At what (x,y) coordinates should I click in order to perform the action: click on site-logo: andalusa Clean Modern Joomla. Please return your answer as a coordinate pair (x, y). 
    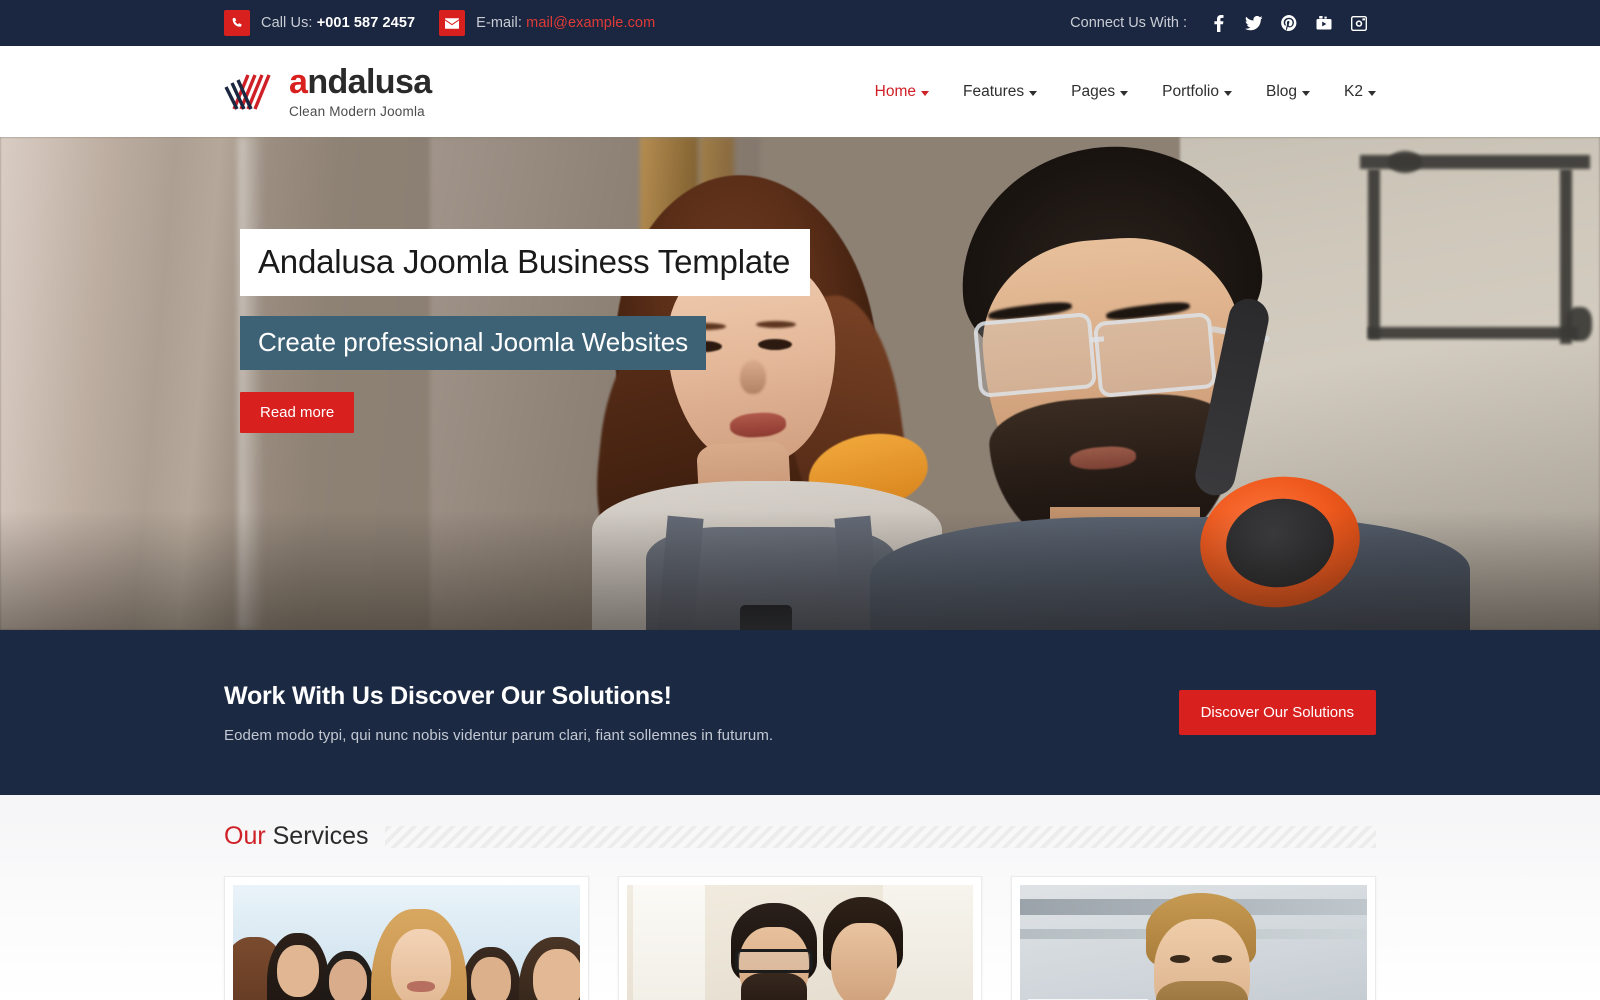
    Looking at the image, I should click on (328, 92).